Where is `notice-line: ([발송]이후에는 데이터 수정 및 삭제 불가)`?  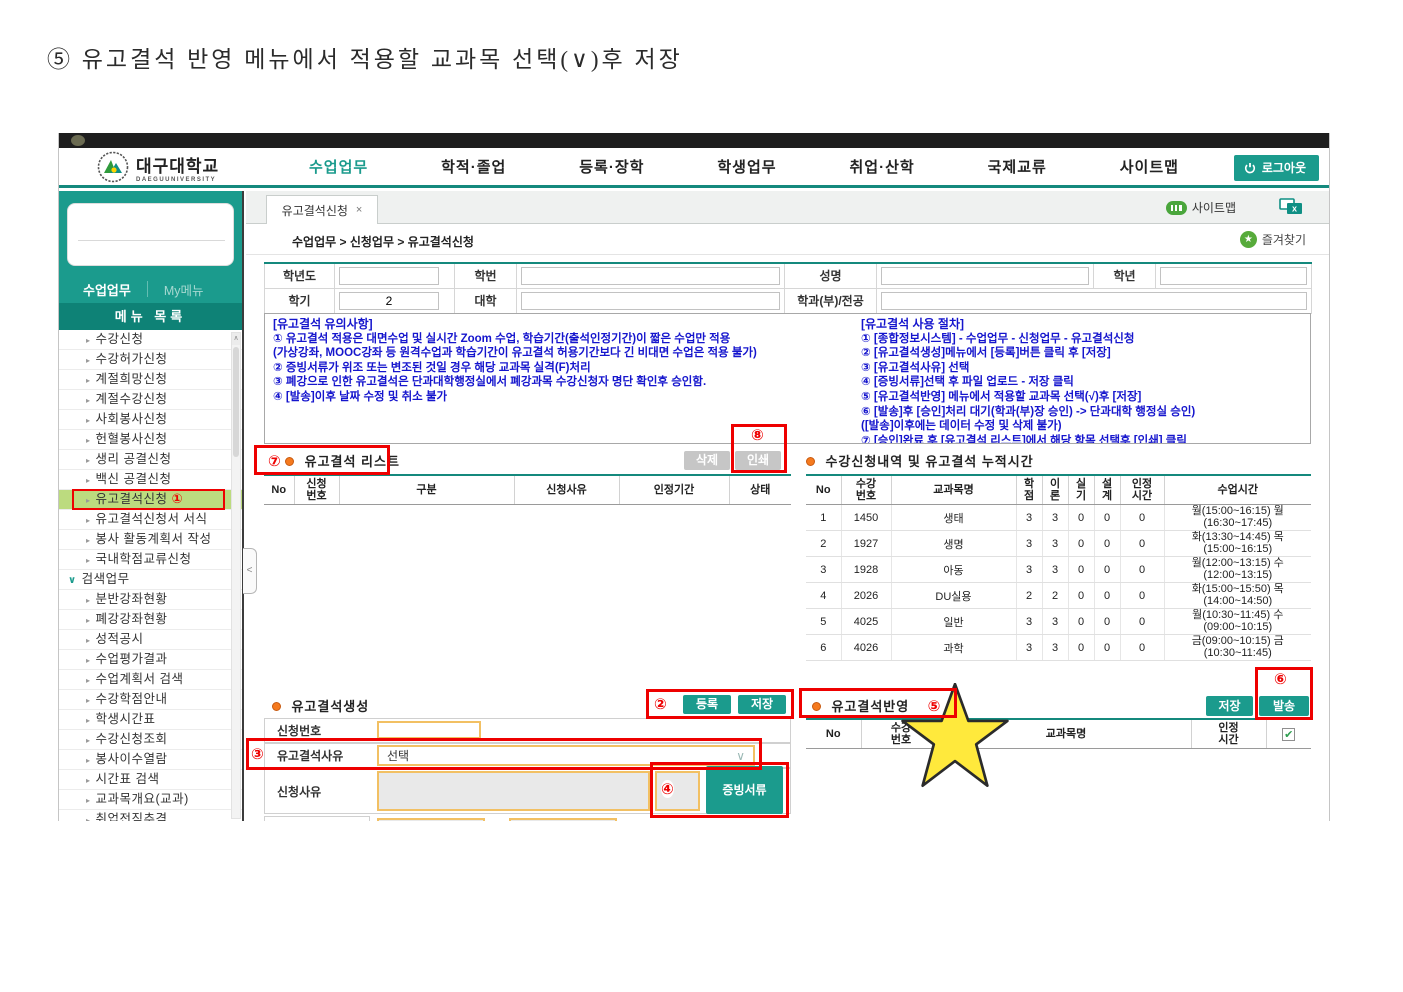 notice-line: ([발송]이후에는 데이터 수정 및 삭제 불가) is located at coordinates (961, 426).